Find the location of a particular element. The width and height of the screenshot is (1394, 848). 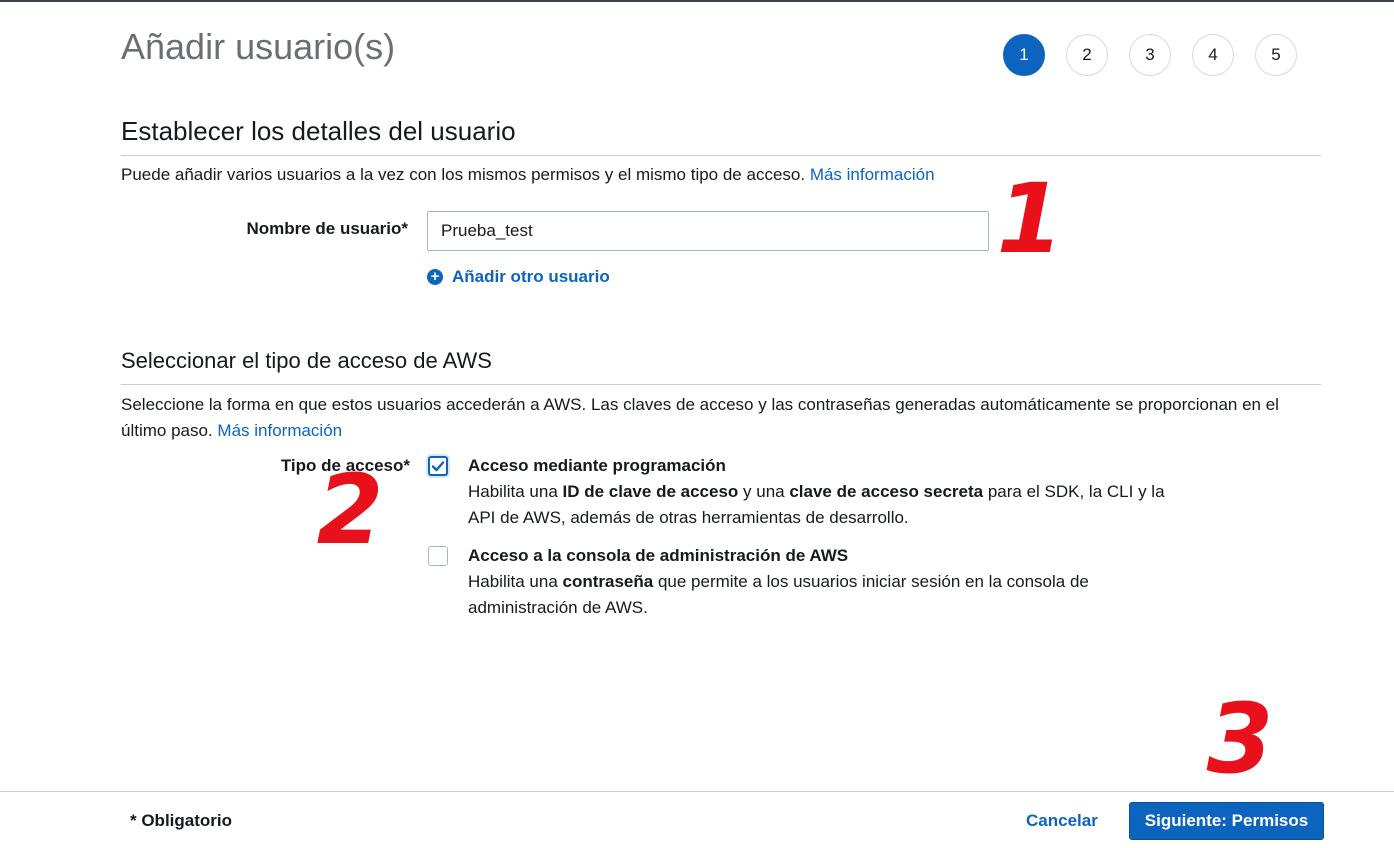

access-type-label: Tipo de acceso* is located at coordinates (345, 465).